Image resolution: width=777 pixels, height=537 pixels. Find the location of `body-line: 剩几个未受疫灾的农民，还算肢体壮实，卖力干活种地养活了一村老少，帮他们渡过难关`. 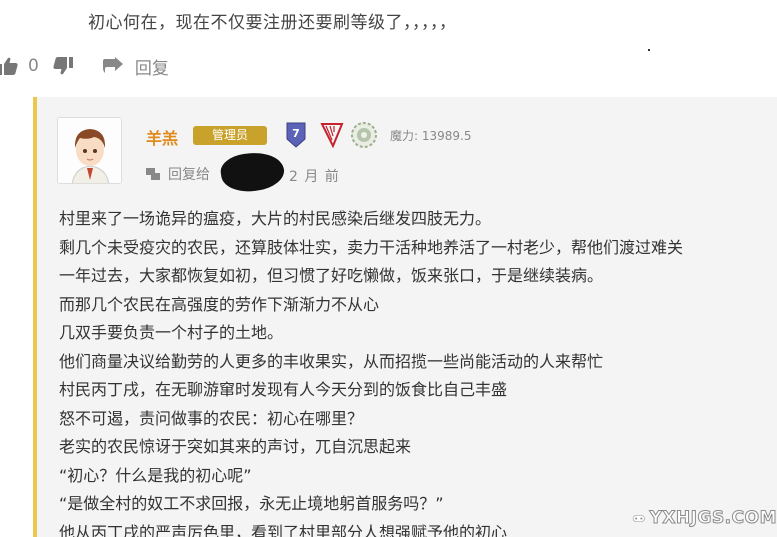

body-line: 剩几个未受疫灾的农民，还算肢体壮实，卖力干活种地养活了一村老少，帮他们渡过难关 is located at coordinates (371, 247).